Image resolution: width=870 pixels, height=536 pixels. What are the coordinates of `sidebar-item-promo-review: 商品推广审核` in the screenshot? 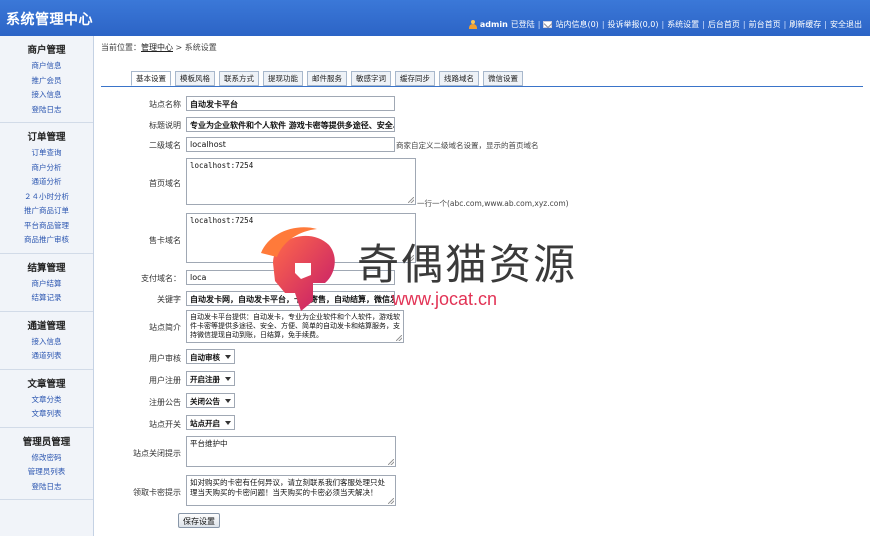 It's located at (46, 240).